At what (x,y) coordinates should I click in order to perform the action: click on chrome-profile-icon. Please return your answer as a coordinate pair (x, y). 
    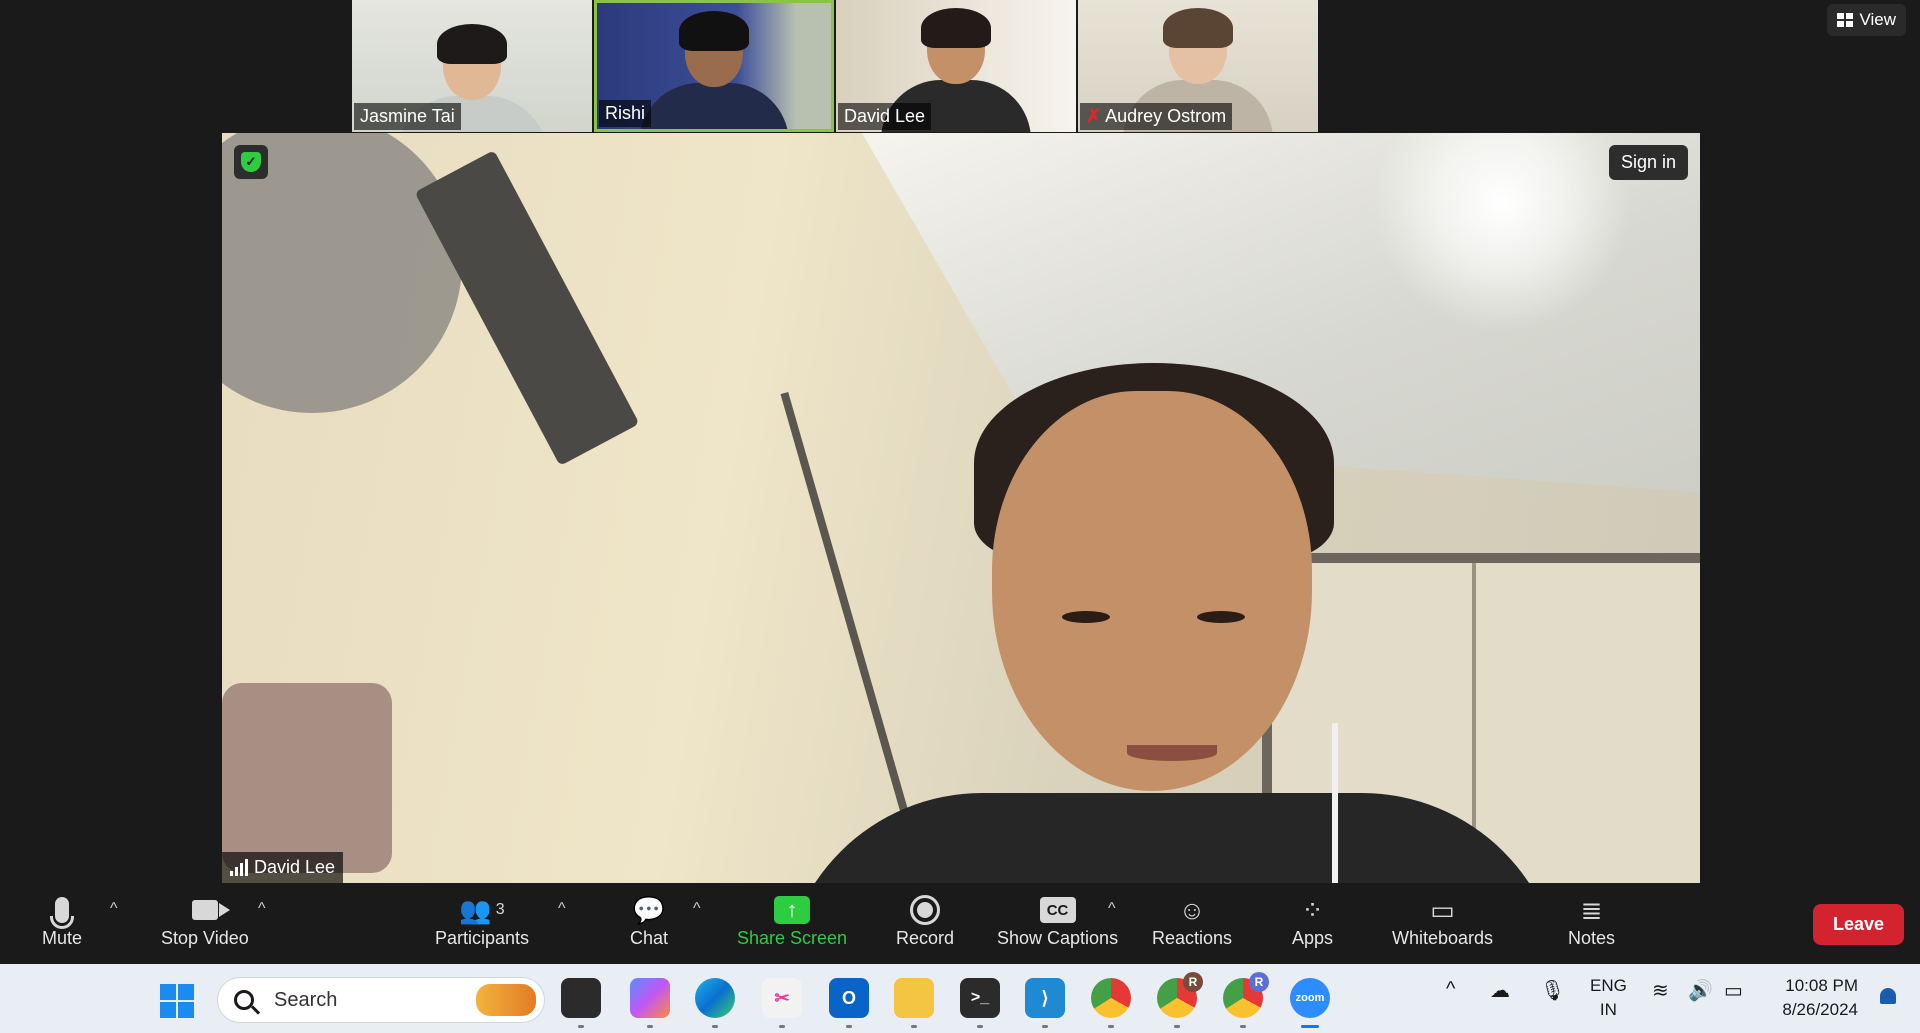
    Looking at the image, I should click on (1111, 1003).